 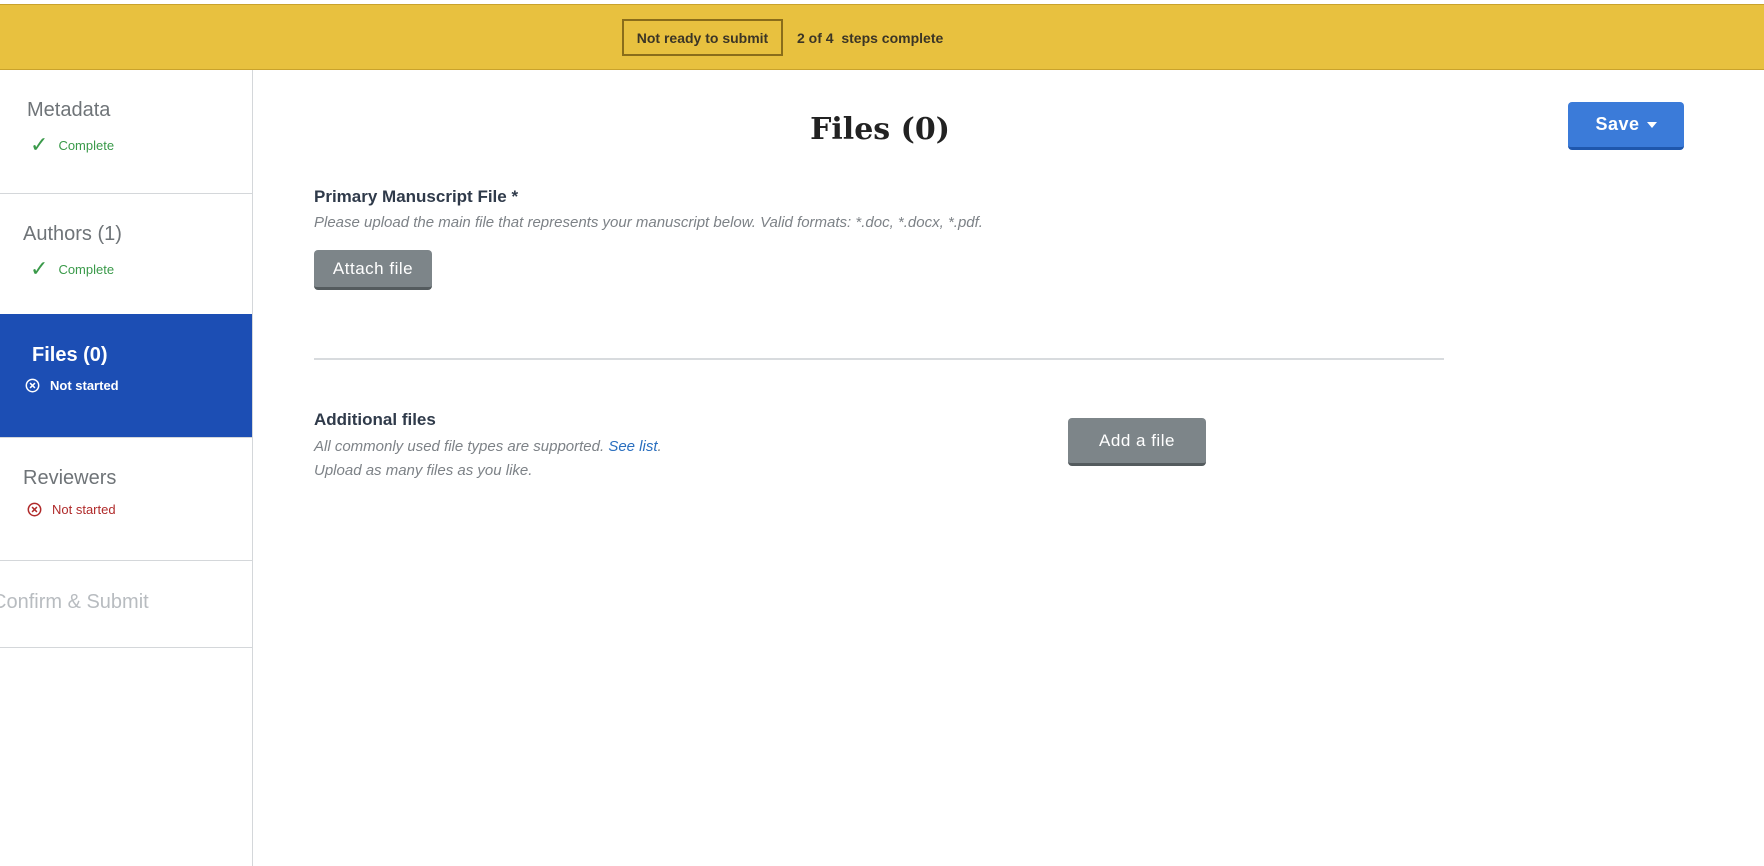 What do you see at coordinates (70, 478) in the screenshot?
I see `sidebar-item-label: Reviewers` at bounding box center [70, 478].